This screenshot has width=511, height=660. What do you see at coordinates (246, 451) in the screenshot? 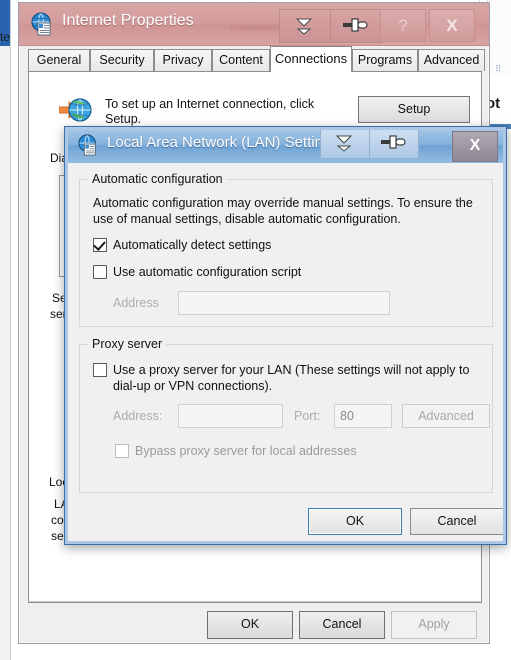
I see `bypass-proxy-label: Bypass proxy server for local addresses` at bounding box center [246, 451].